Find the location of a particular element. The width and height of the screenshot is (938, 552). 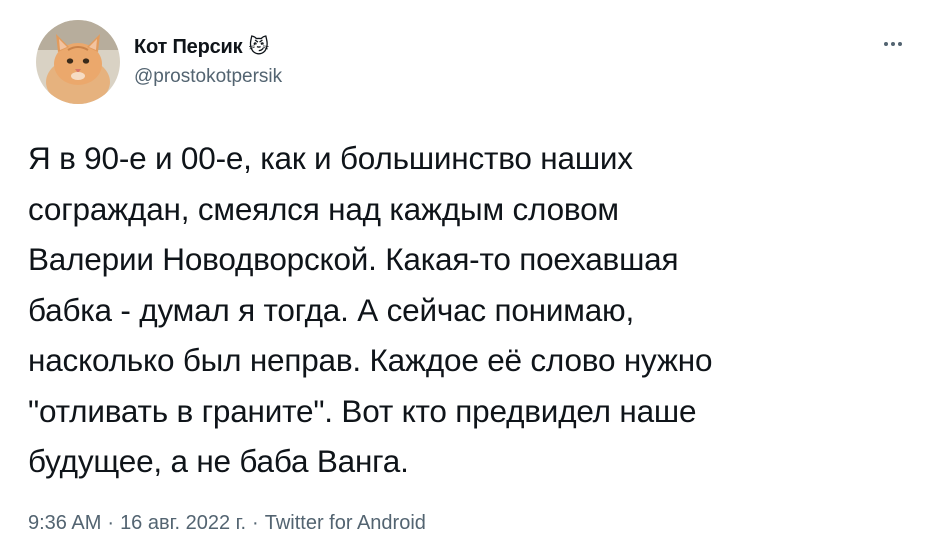

tweet-date: 16 авг. 2022 г. is located at coordinates (183, 523).